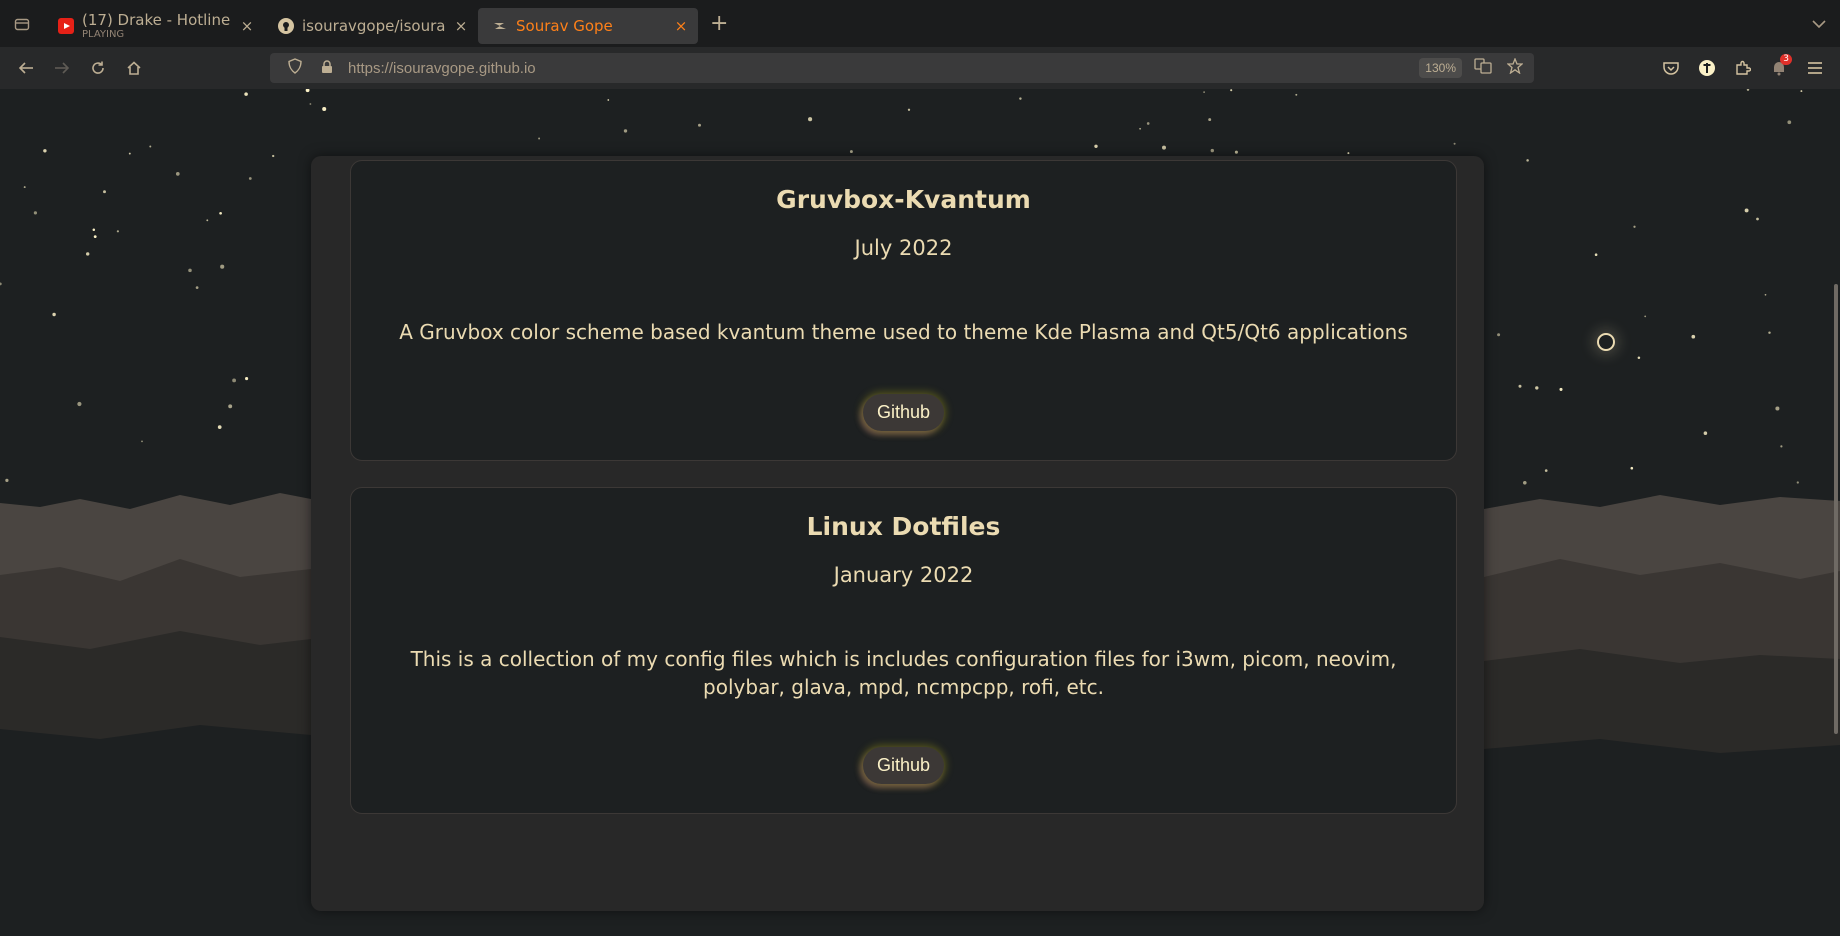 The image size is (1840, 936). I want to click on bookmark-star-icon, so click(1515, 67).